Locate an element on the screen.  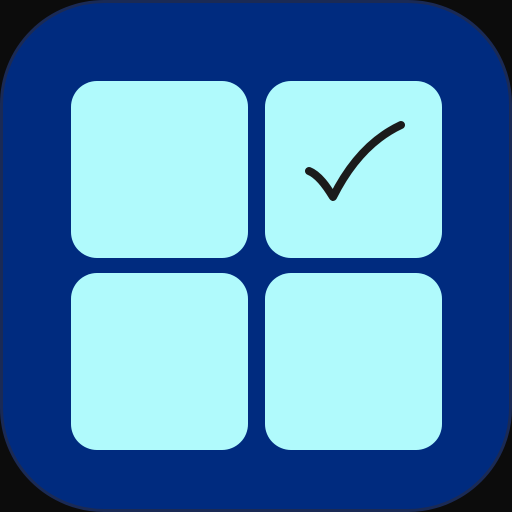
grid-tile-bottom-left is located at coordinates (159, 361).